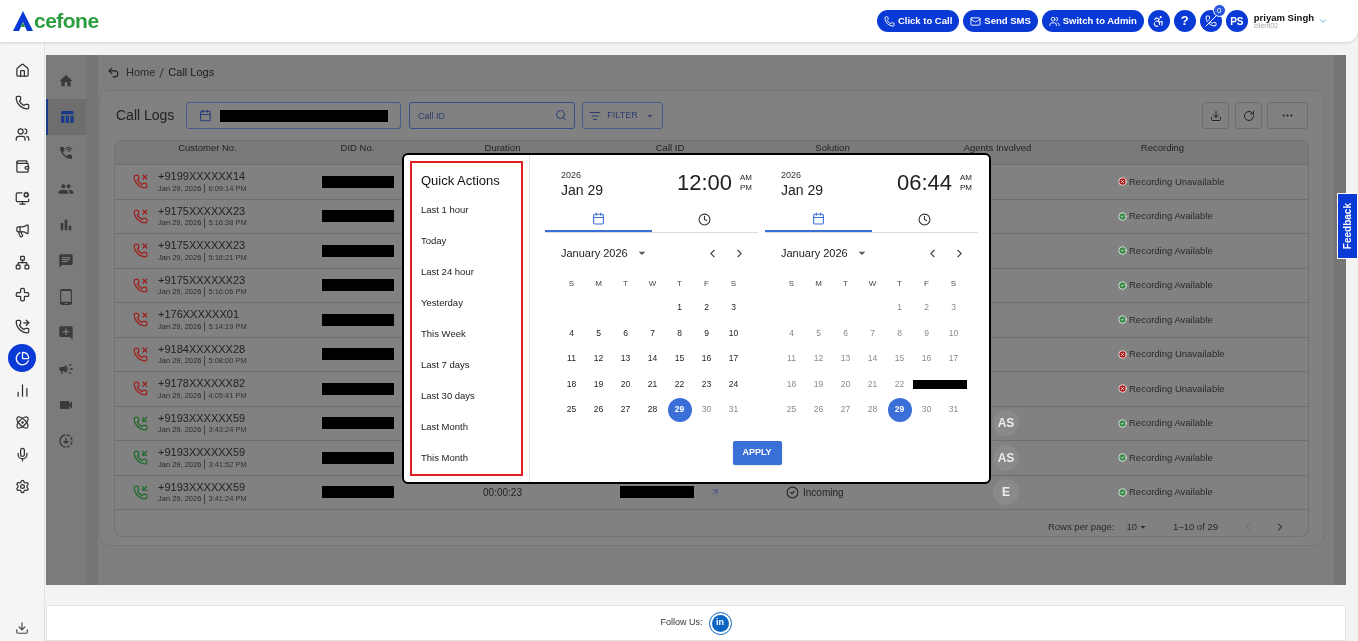  Describe the element at coordinates (66, 261) in the screenshot. I see `chat-icon` at that location.